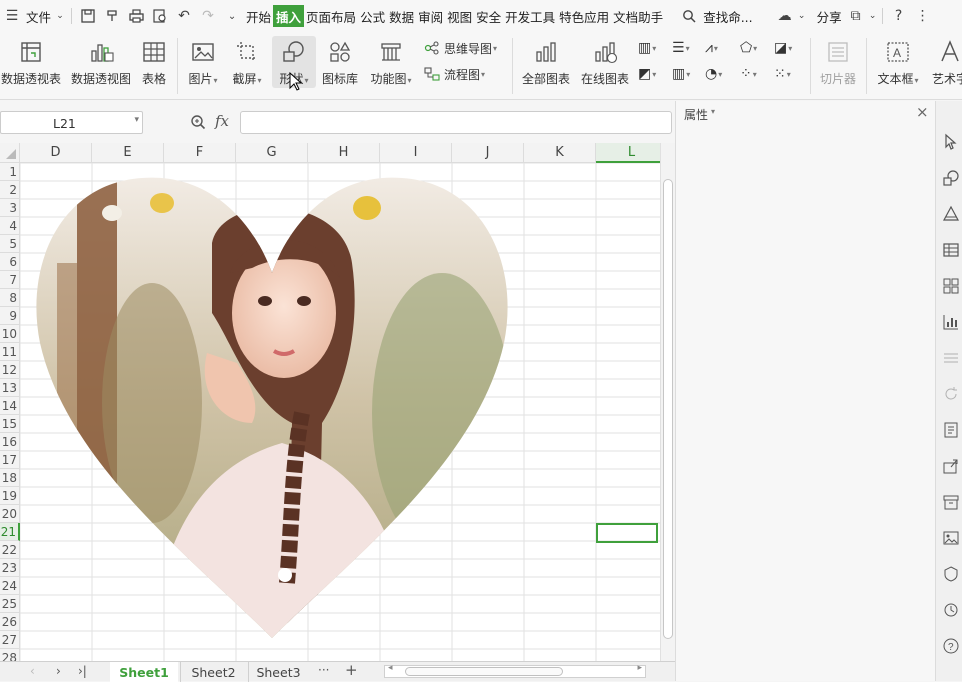 The width and height of the screenshot is (962, 682). What do you see at coordinates (101, 62) in the screenshot?
I see `pivot-chart-button: 数据透视图` at bounding box center [101, 62].